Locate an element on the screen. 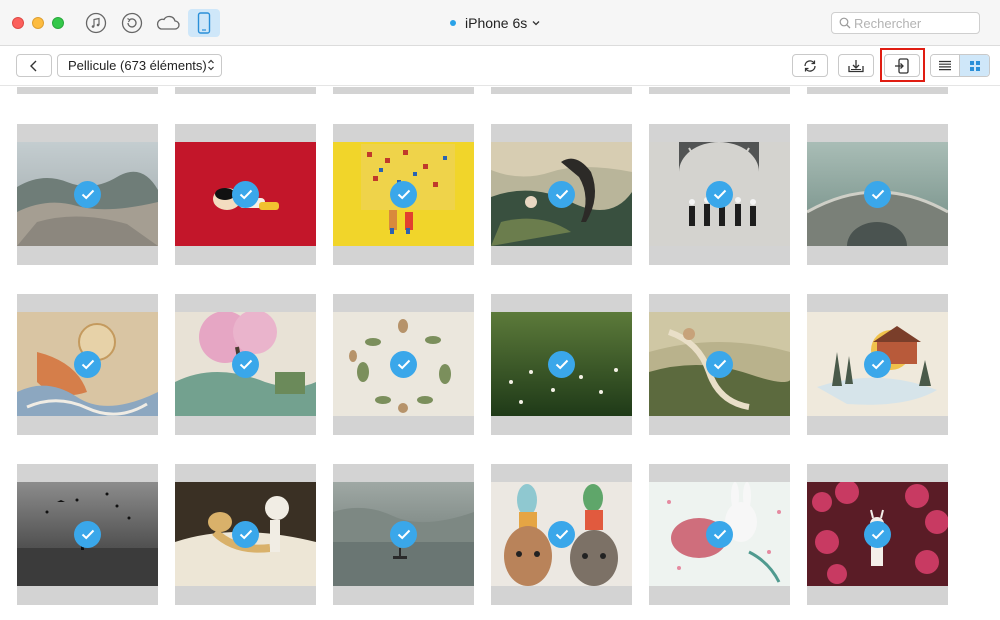 The width and height of the screenshot is (1000, 620). send-to-device-button is located at coordinates (902, 65).